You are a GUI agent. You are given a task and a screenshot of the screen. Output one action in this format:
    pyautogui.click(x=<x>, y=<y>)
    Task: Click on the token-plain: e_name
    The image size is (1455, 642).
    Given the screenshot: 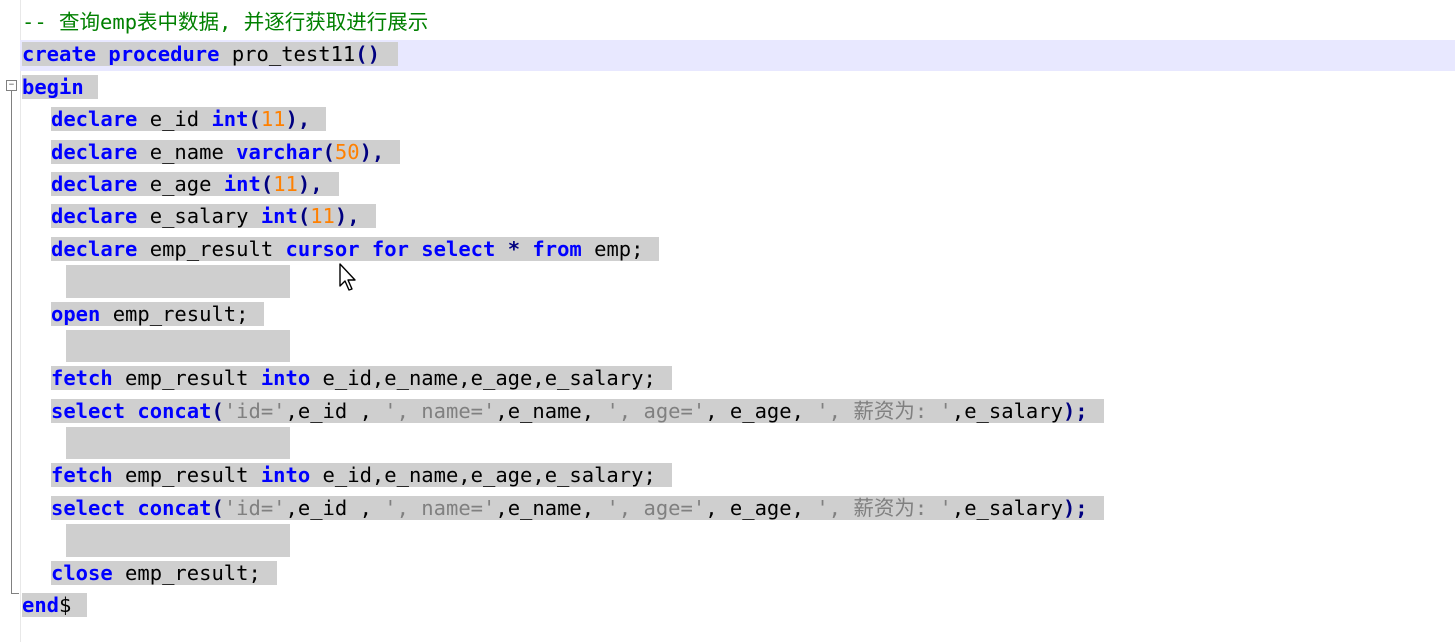 What is the action you would take?
    pyautogui.click(x=187, y=151)
    